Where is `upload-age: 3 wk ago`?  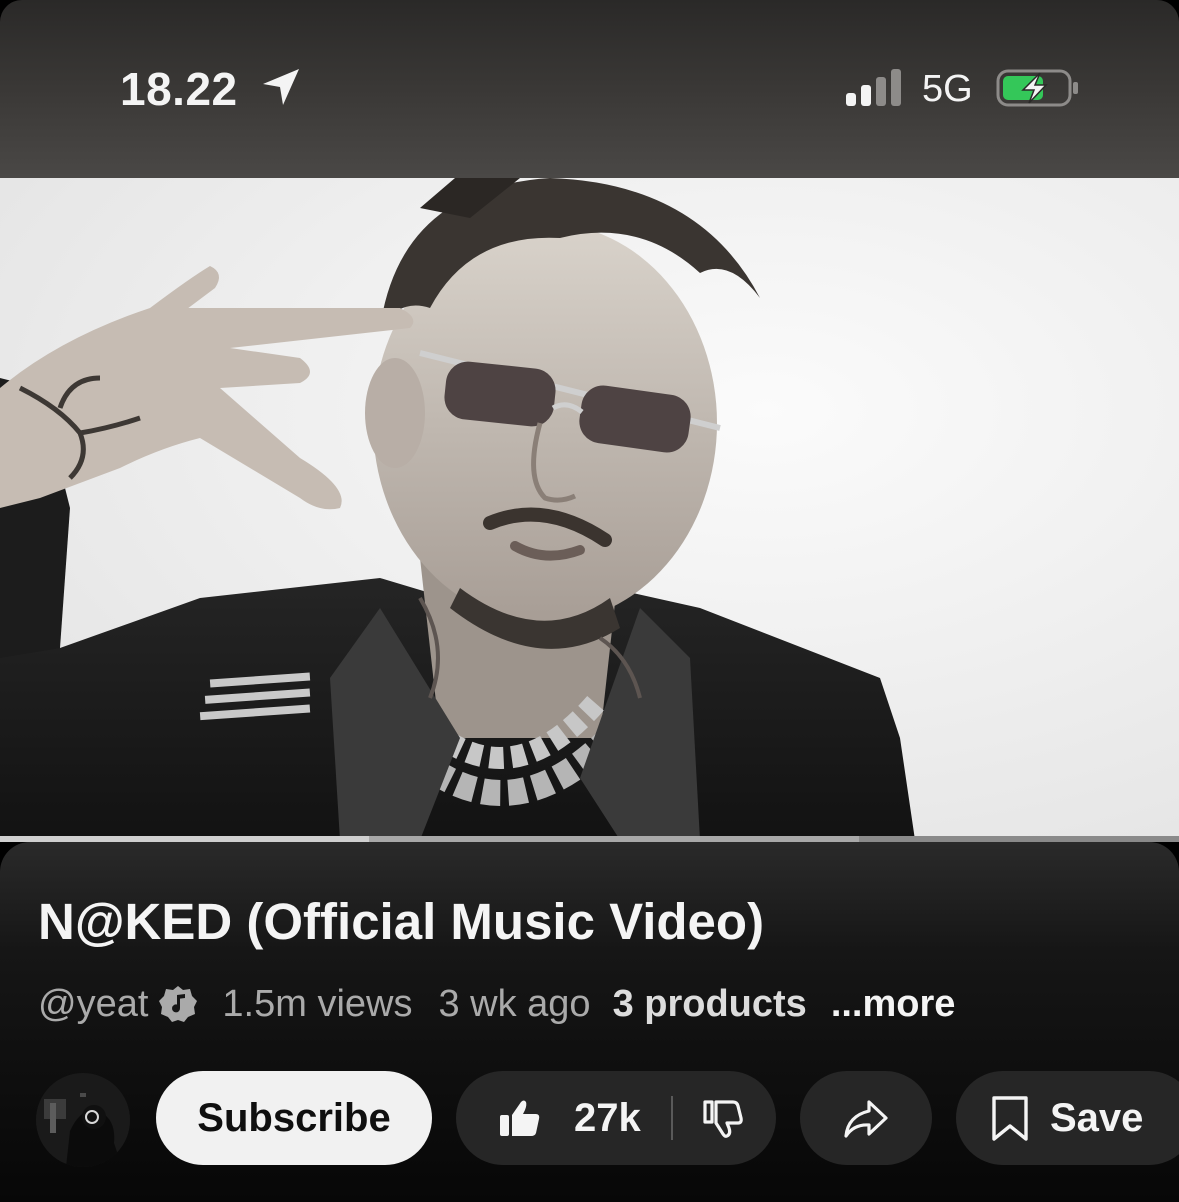
upload-age: 3 wk ago is located at coordinates (514, 1003).